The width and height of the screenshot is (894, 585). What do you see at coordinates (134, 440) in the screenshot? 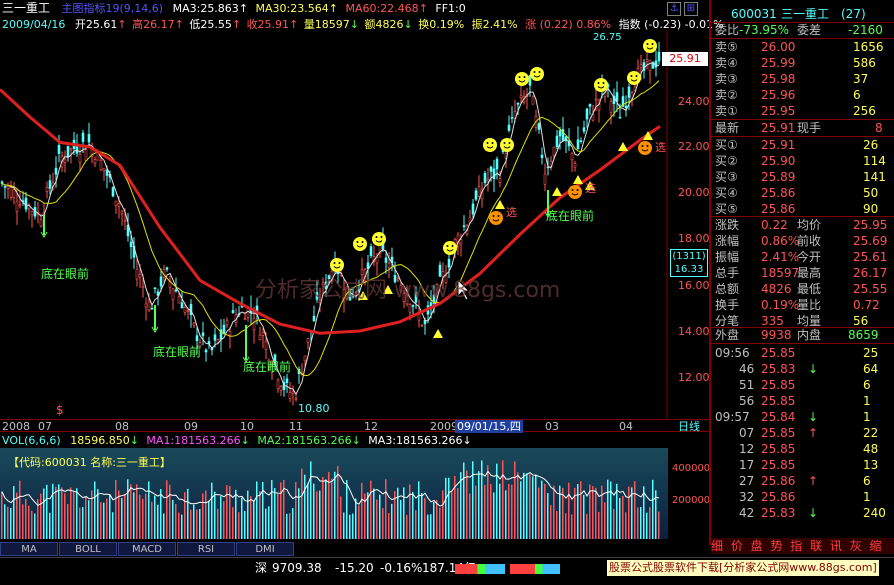
I see `vol-arrow-icon: ↓` at bounding box center [134, 440].